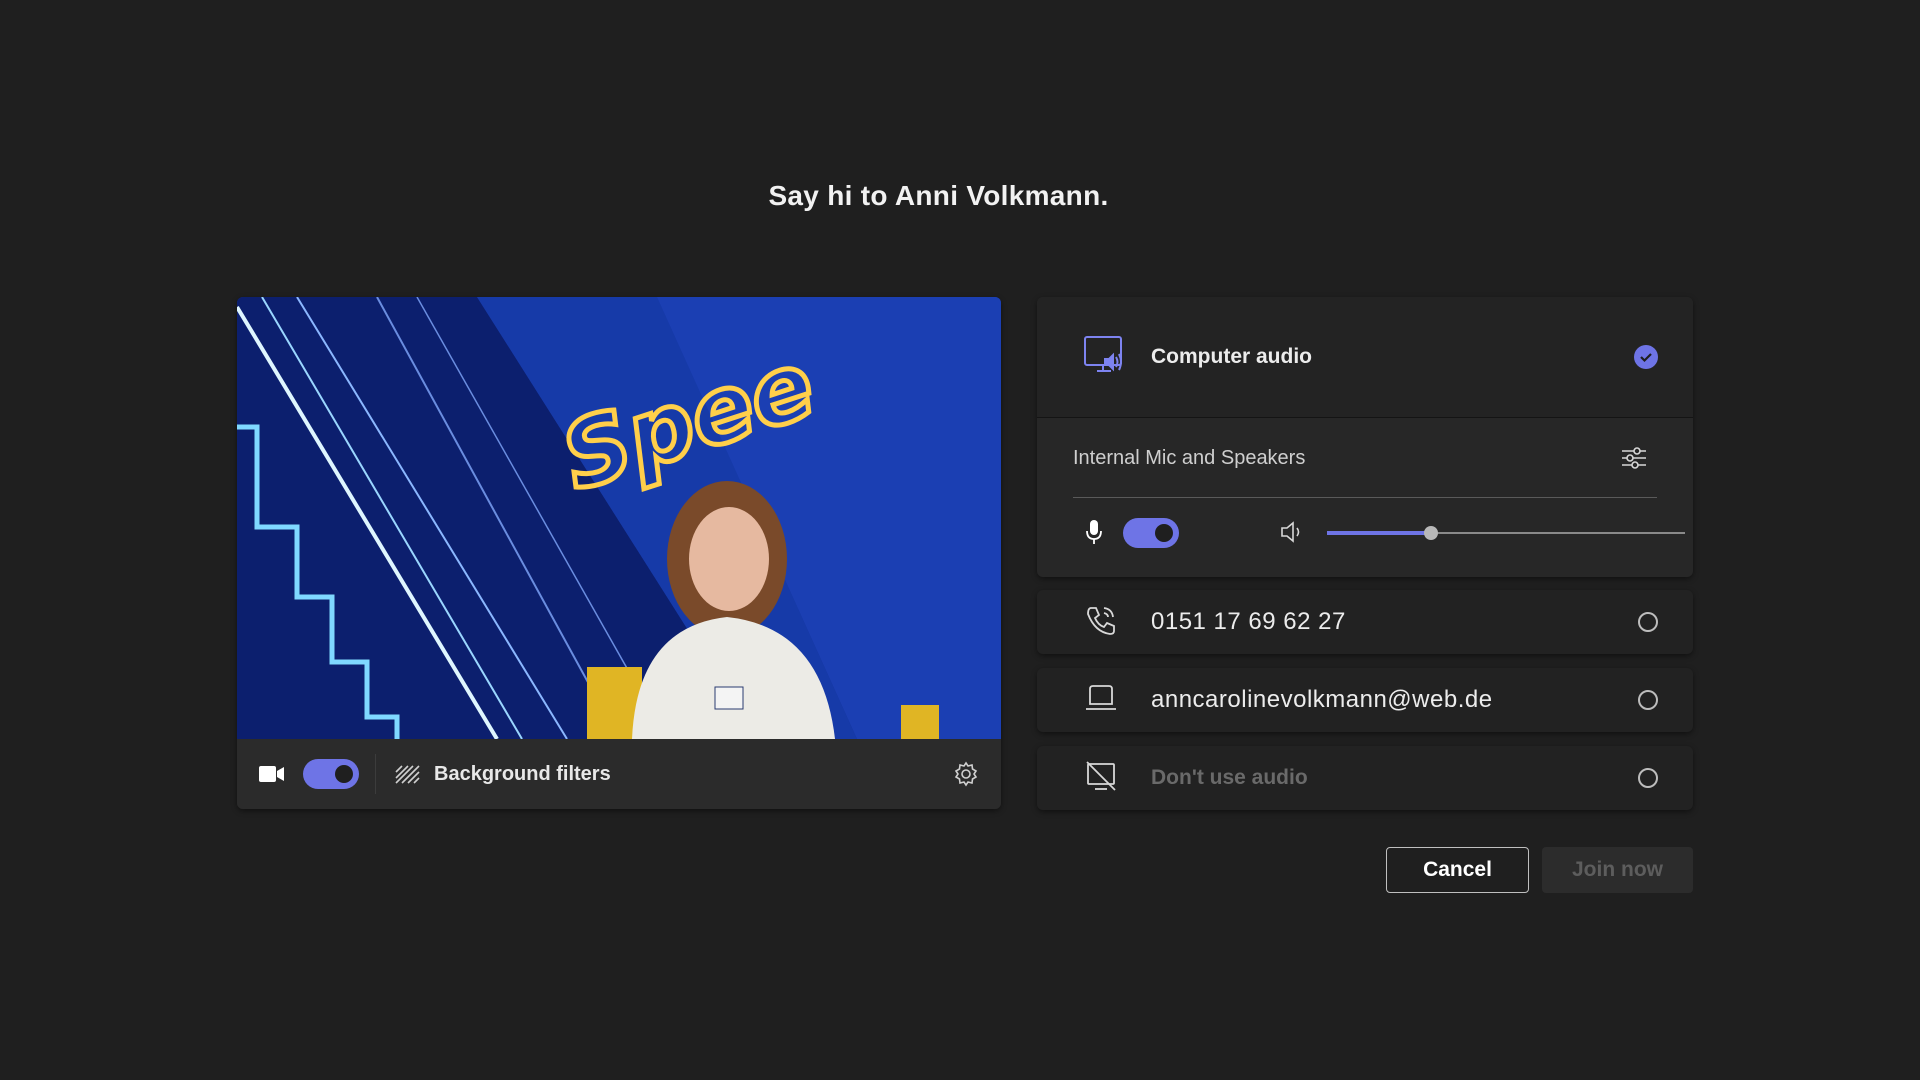 This screenshot has width=1920, height=1080. What do you see at coordinates (1101, 698) in the screenshot?
I see `laptop-icon` at bounding box center [1101, 698].